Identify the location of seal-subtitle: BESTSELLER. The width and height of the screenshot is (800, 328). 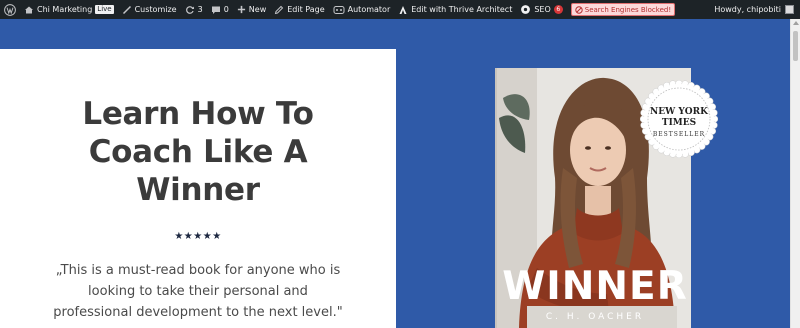
(679, 134).